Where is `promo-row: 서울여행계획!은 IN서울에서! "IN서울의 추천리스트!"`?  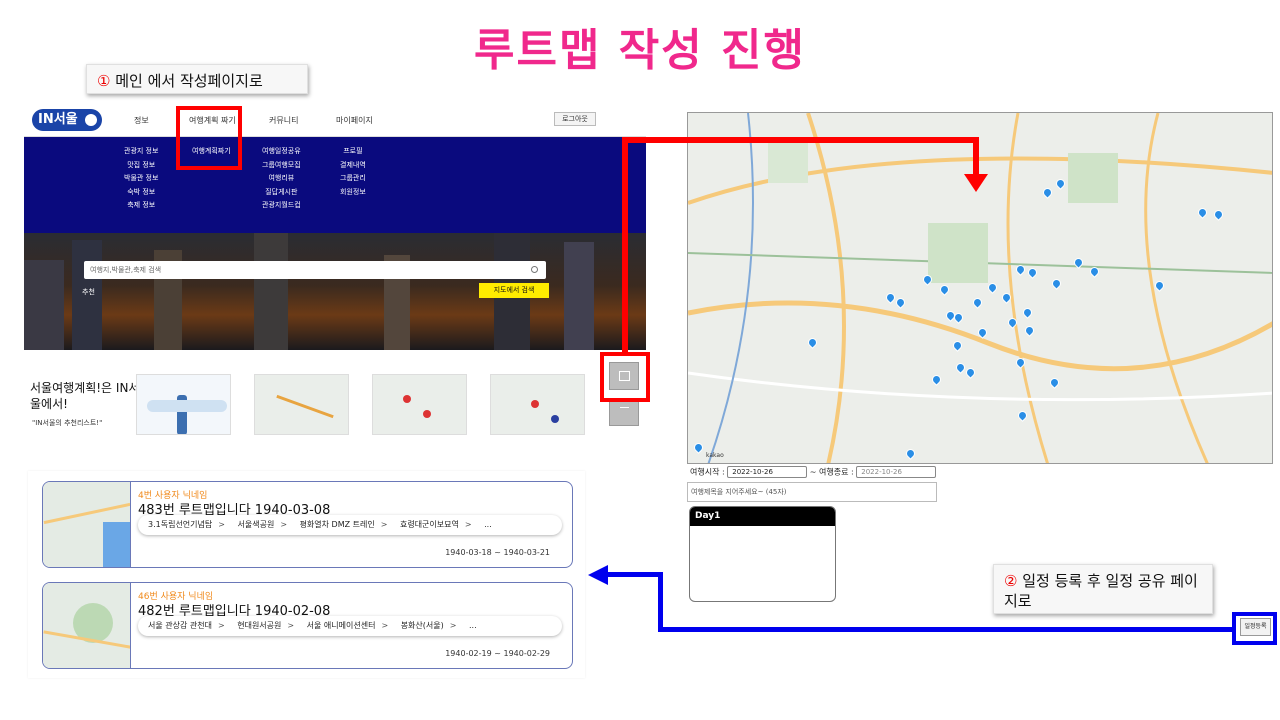
promo-row: 서울여행계획!은 IN서울에서! "IN서울의 추천리스트!" is located at coordinates (335, 392).